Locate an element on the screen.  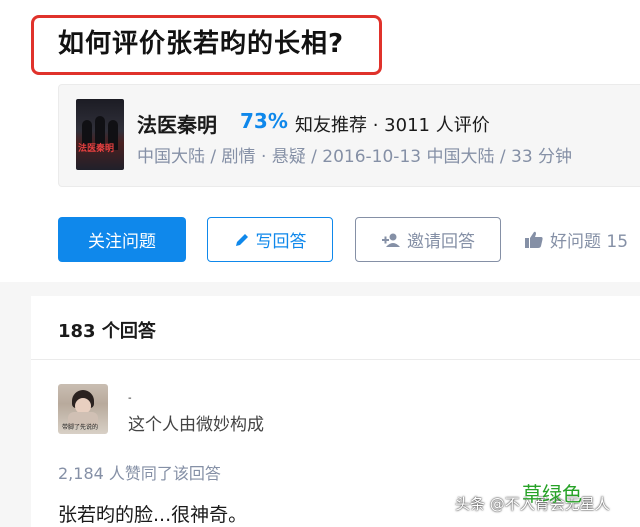
avatar: 带脚了先说的 is located at coordinates (83, 409).